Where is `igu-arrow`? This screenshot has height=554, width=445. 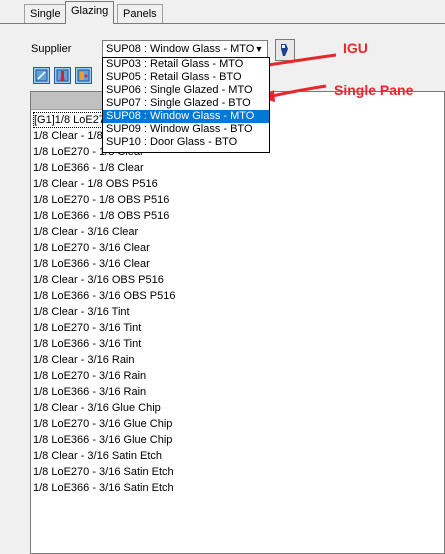 igu-arrow is located at coordinates (299, 60).